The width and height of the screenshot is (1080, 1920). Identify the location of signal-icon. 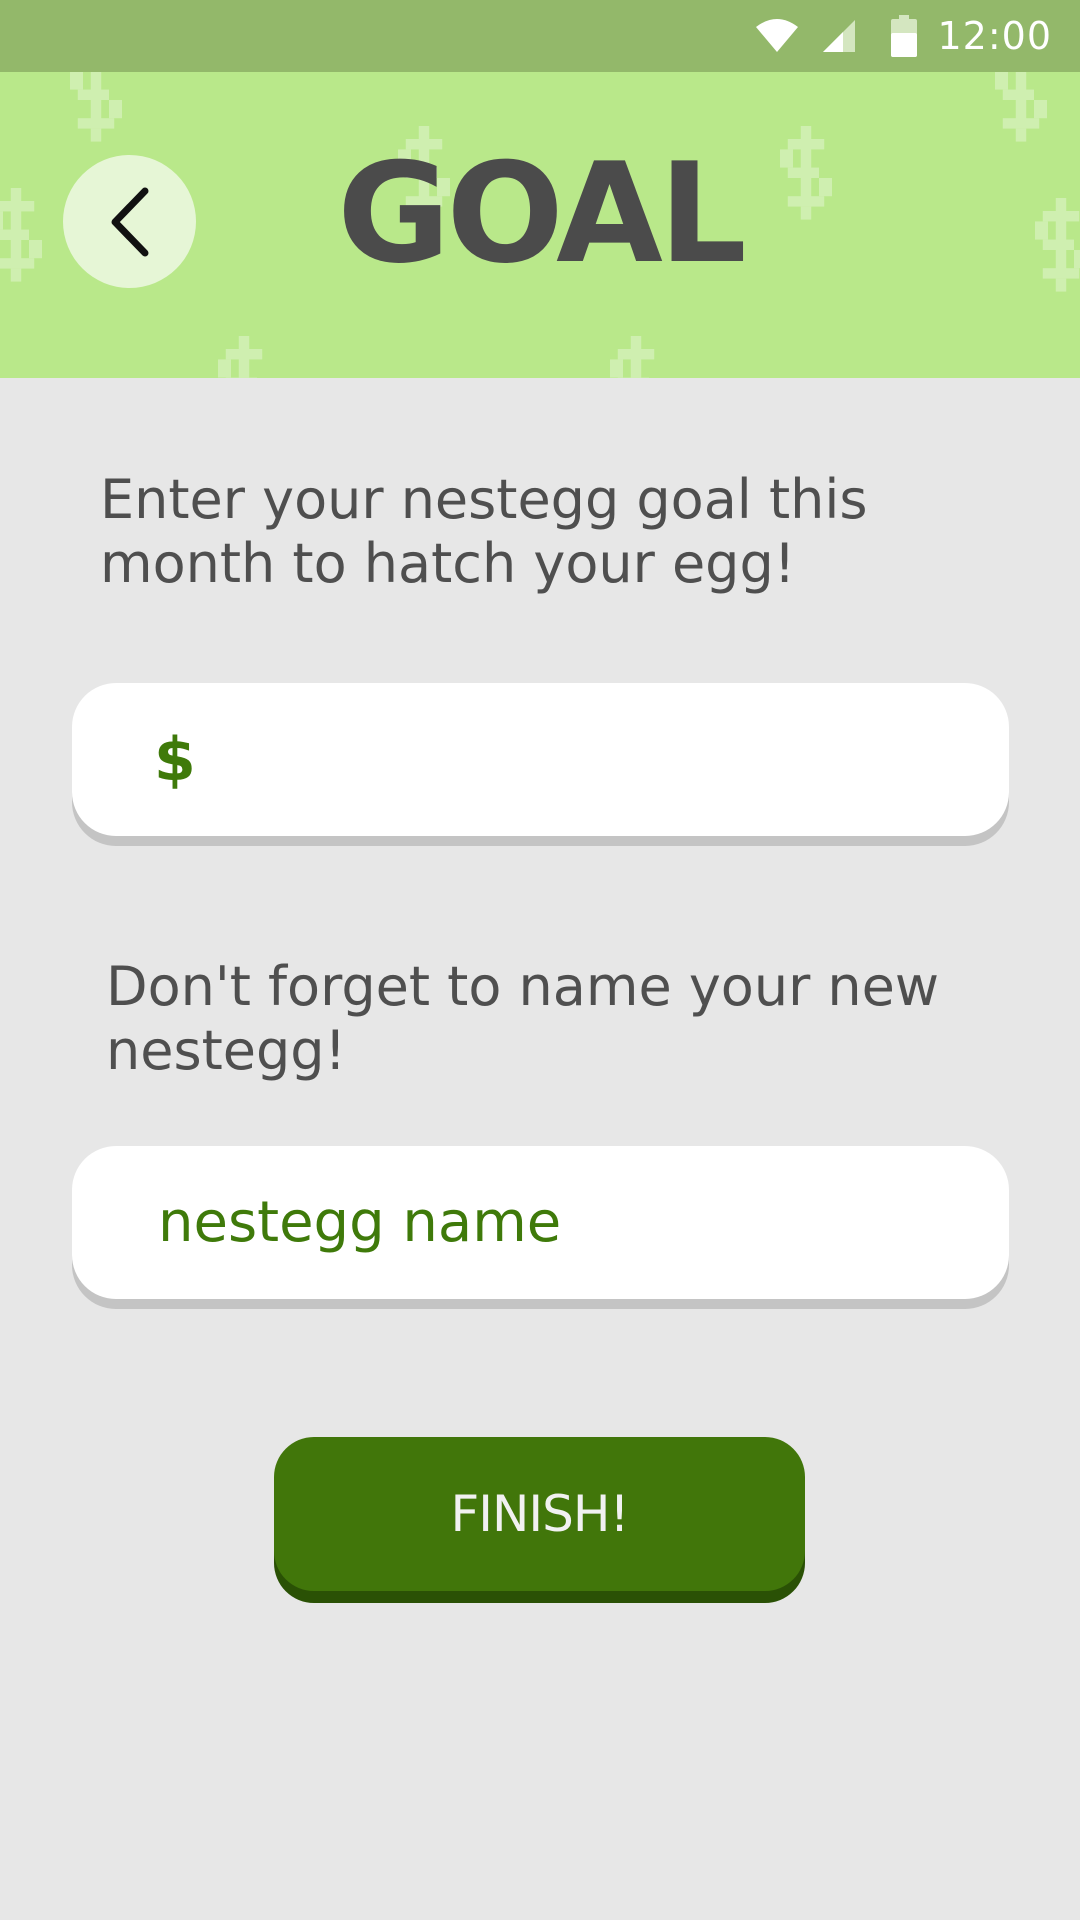
(839, 36).